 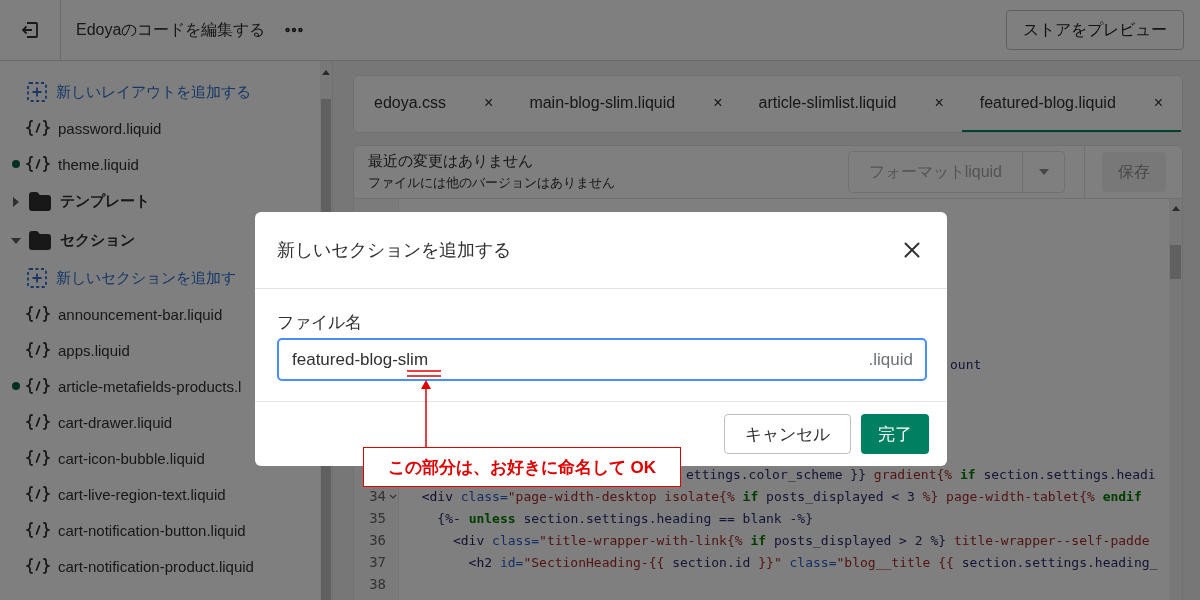 What do you see at coordinates (377, 518) in the screenshot?
I see `line-number: 35` at bounding box center [377, 518].